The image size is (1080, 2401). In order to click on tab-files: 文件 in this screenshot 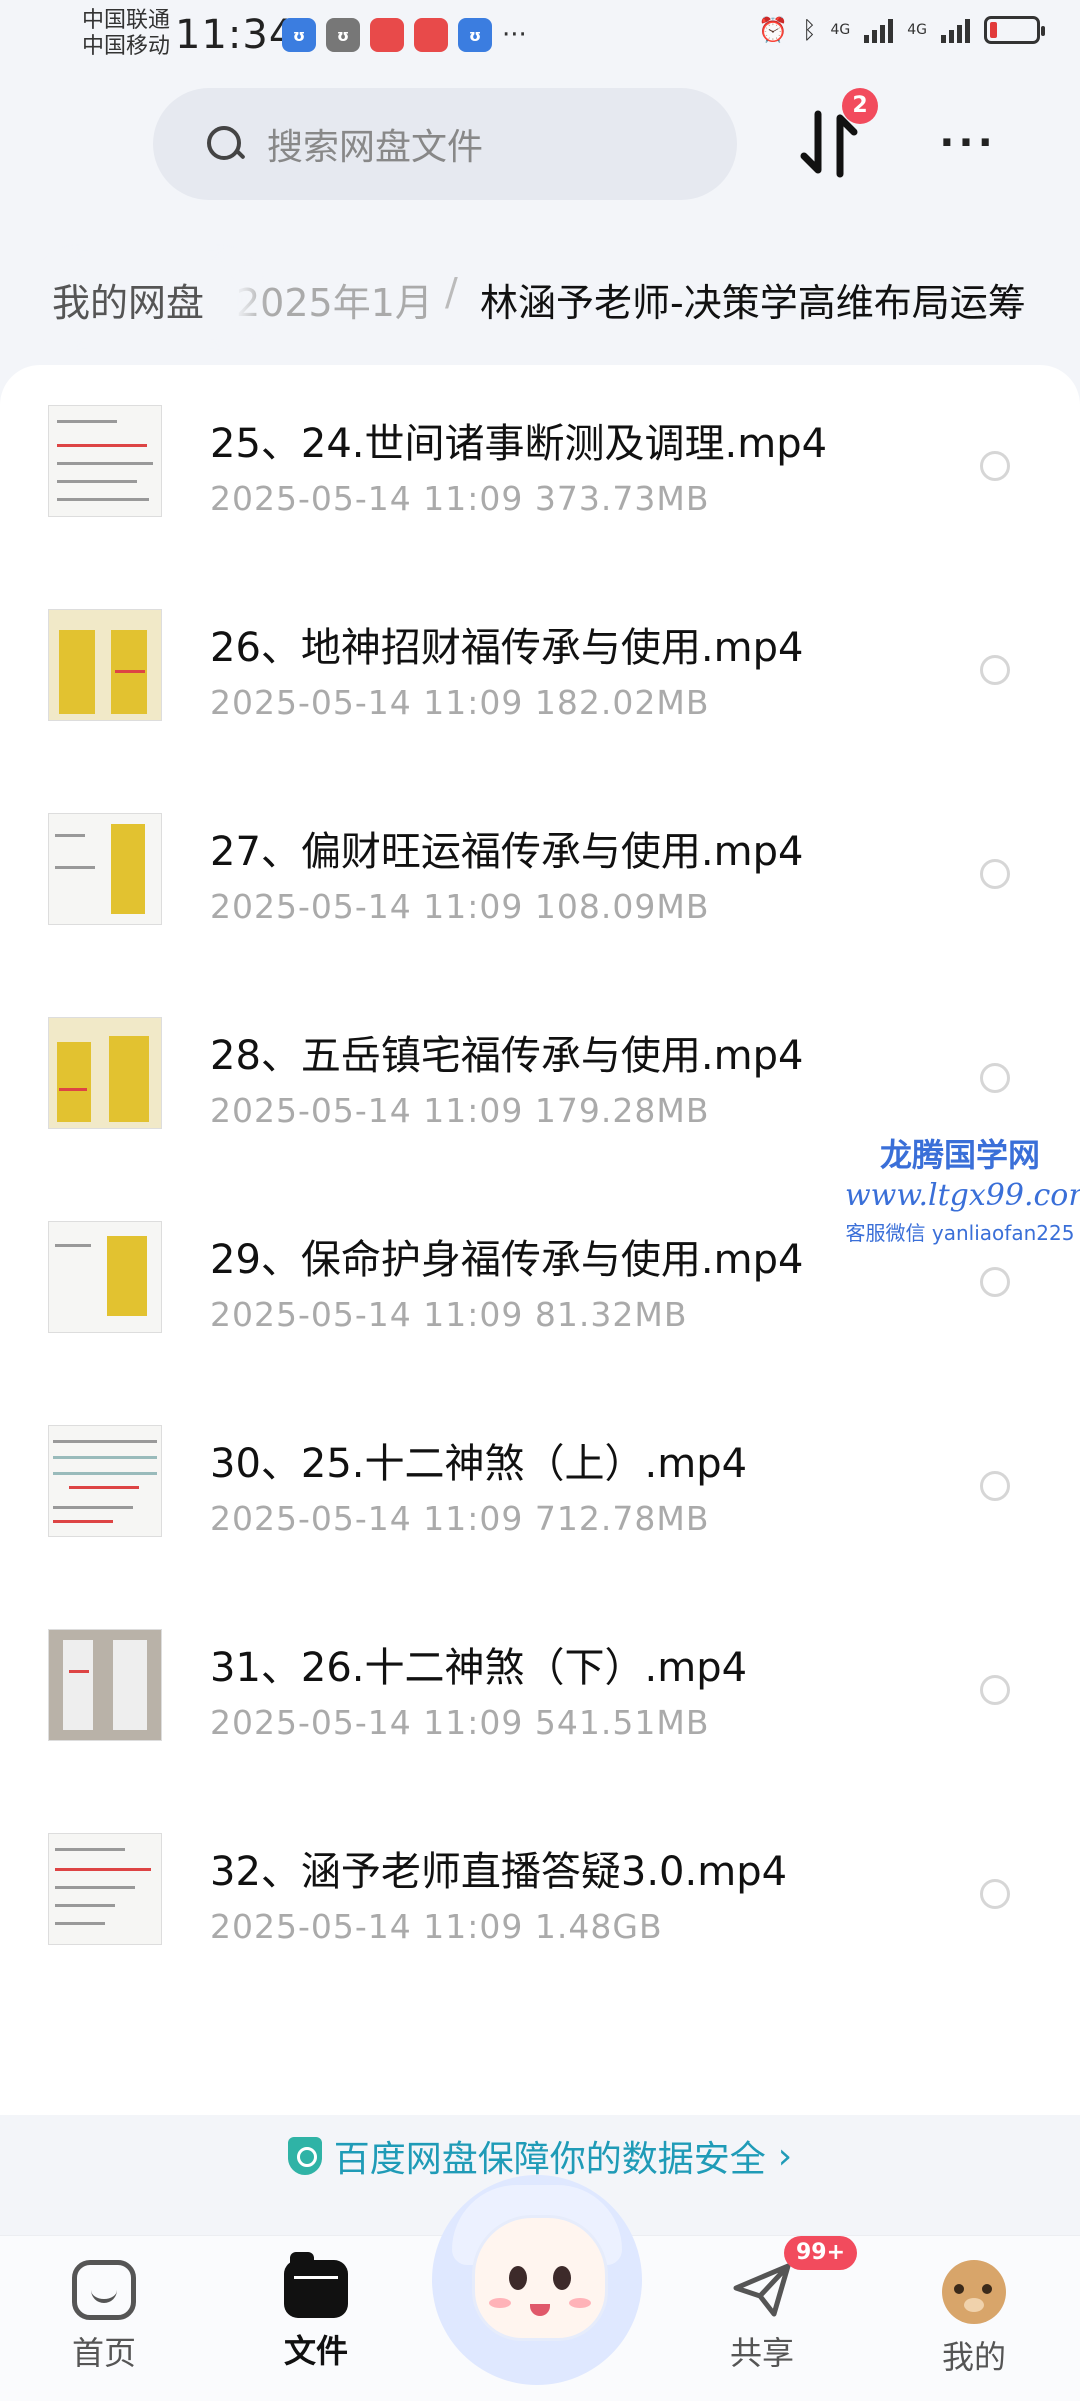, I will do `click(316, 2312)`.